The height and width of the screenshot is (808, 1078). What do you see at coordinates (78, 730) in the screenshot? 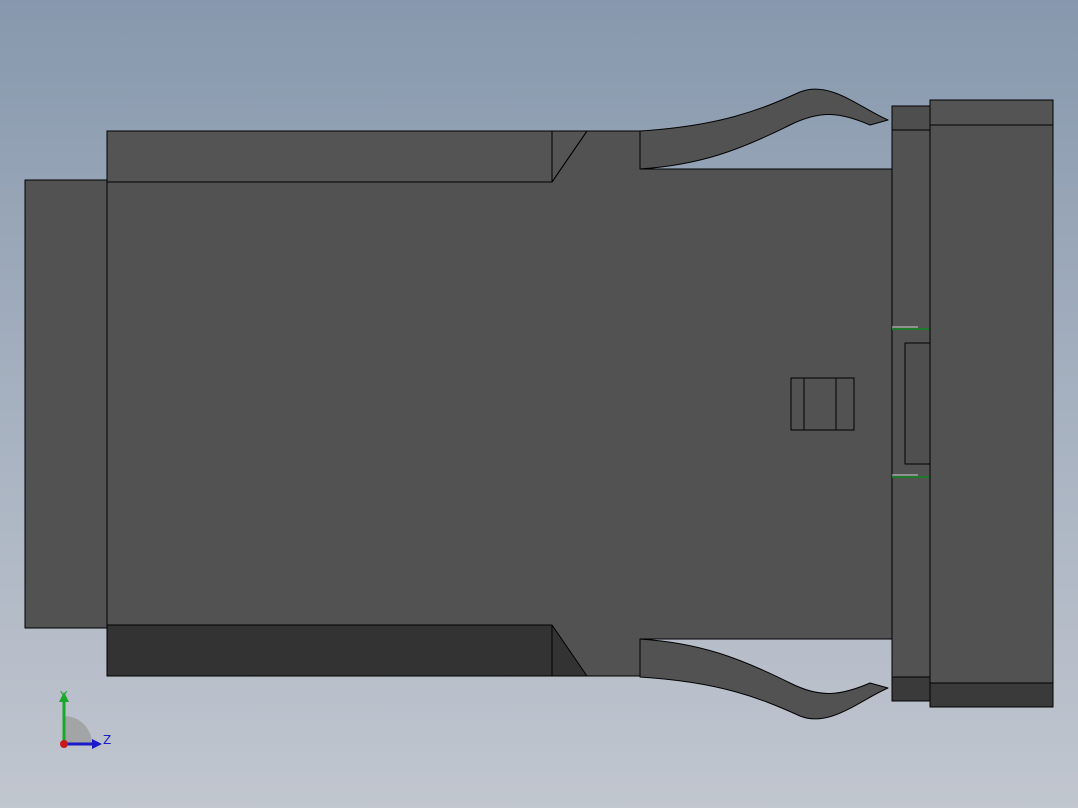
I see `triad-quadrant` at bounding box center [78, 730].